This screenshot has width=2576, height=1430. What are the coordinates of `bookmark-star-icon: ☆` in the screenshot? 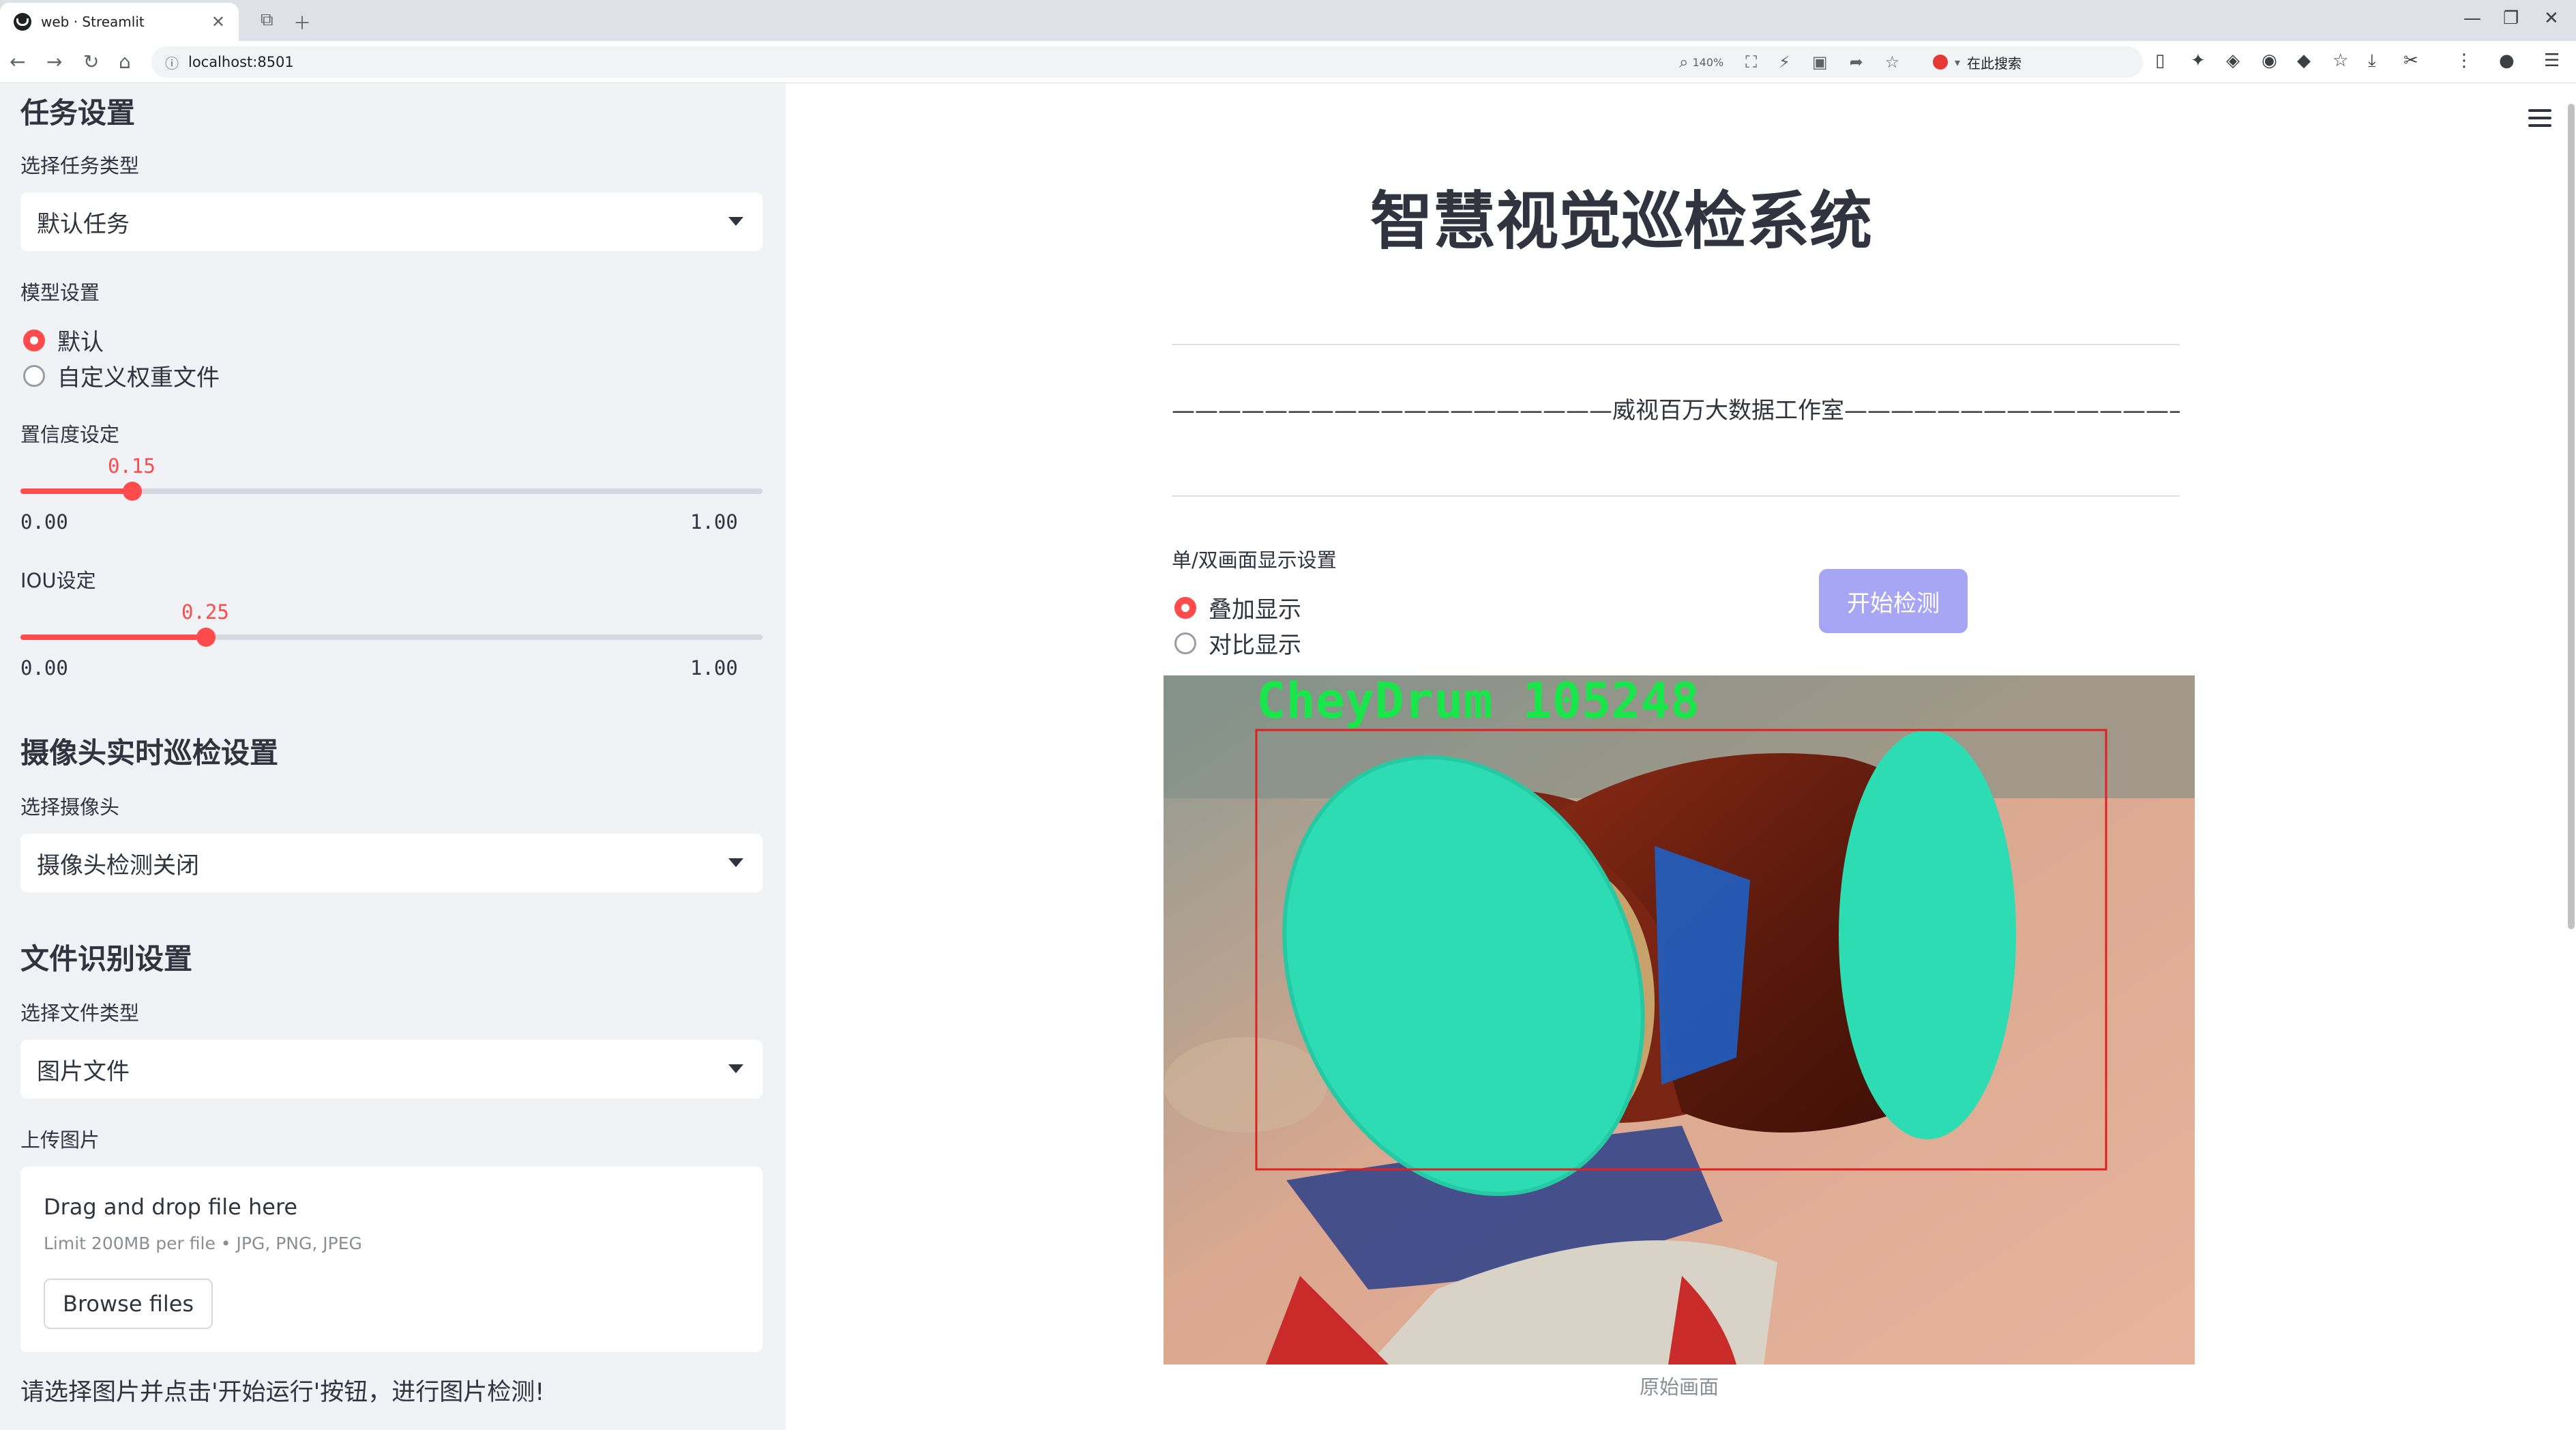 It's located at (1892, 63).